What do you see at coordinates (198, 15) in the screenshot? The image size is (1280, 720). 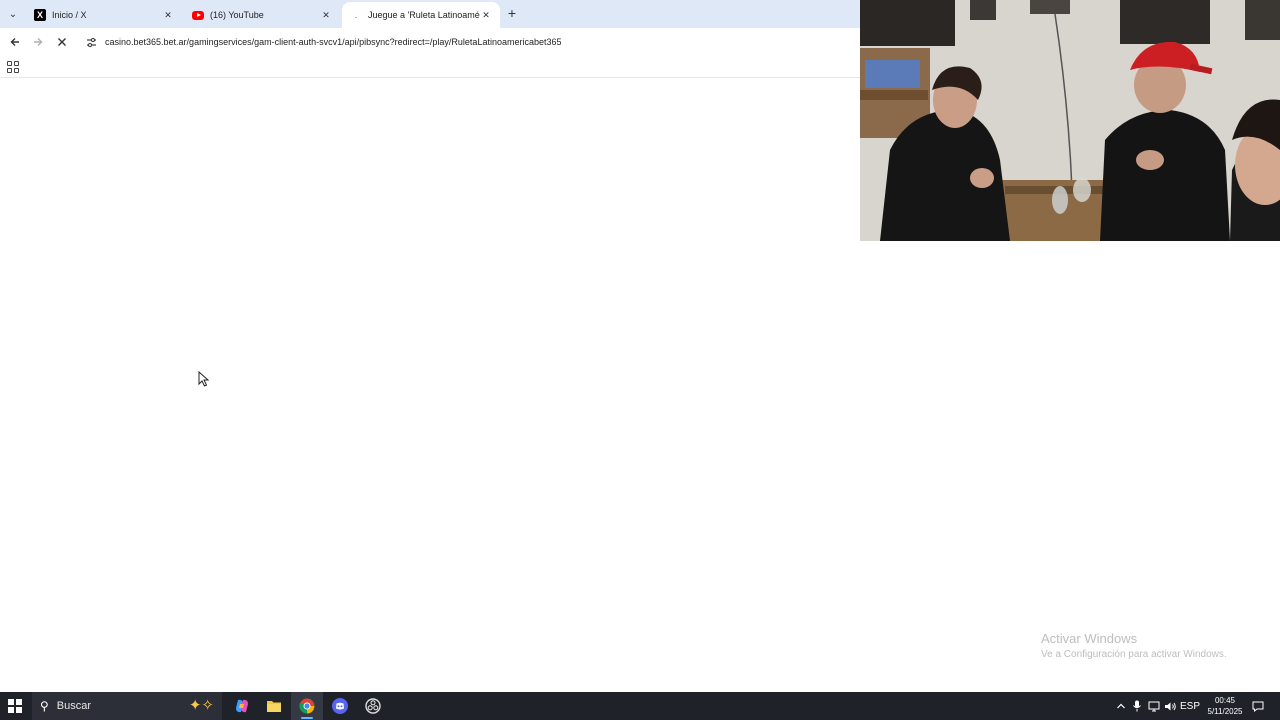 I see `youtube-icon` at bounding box center [198, 15].